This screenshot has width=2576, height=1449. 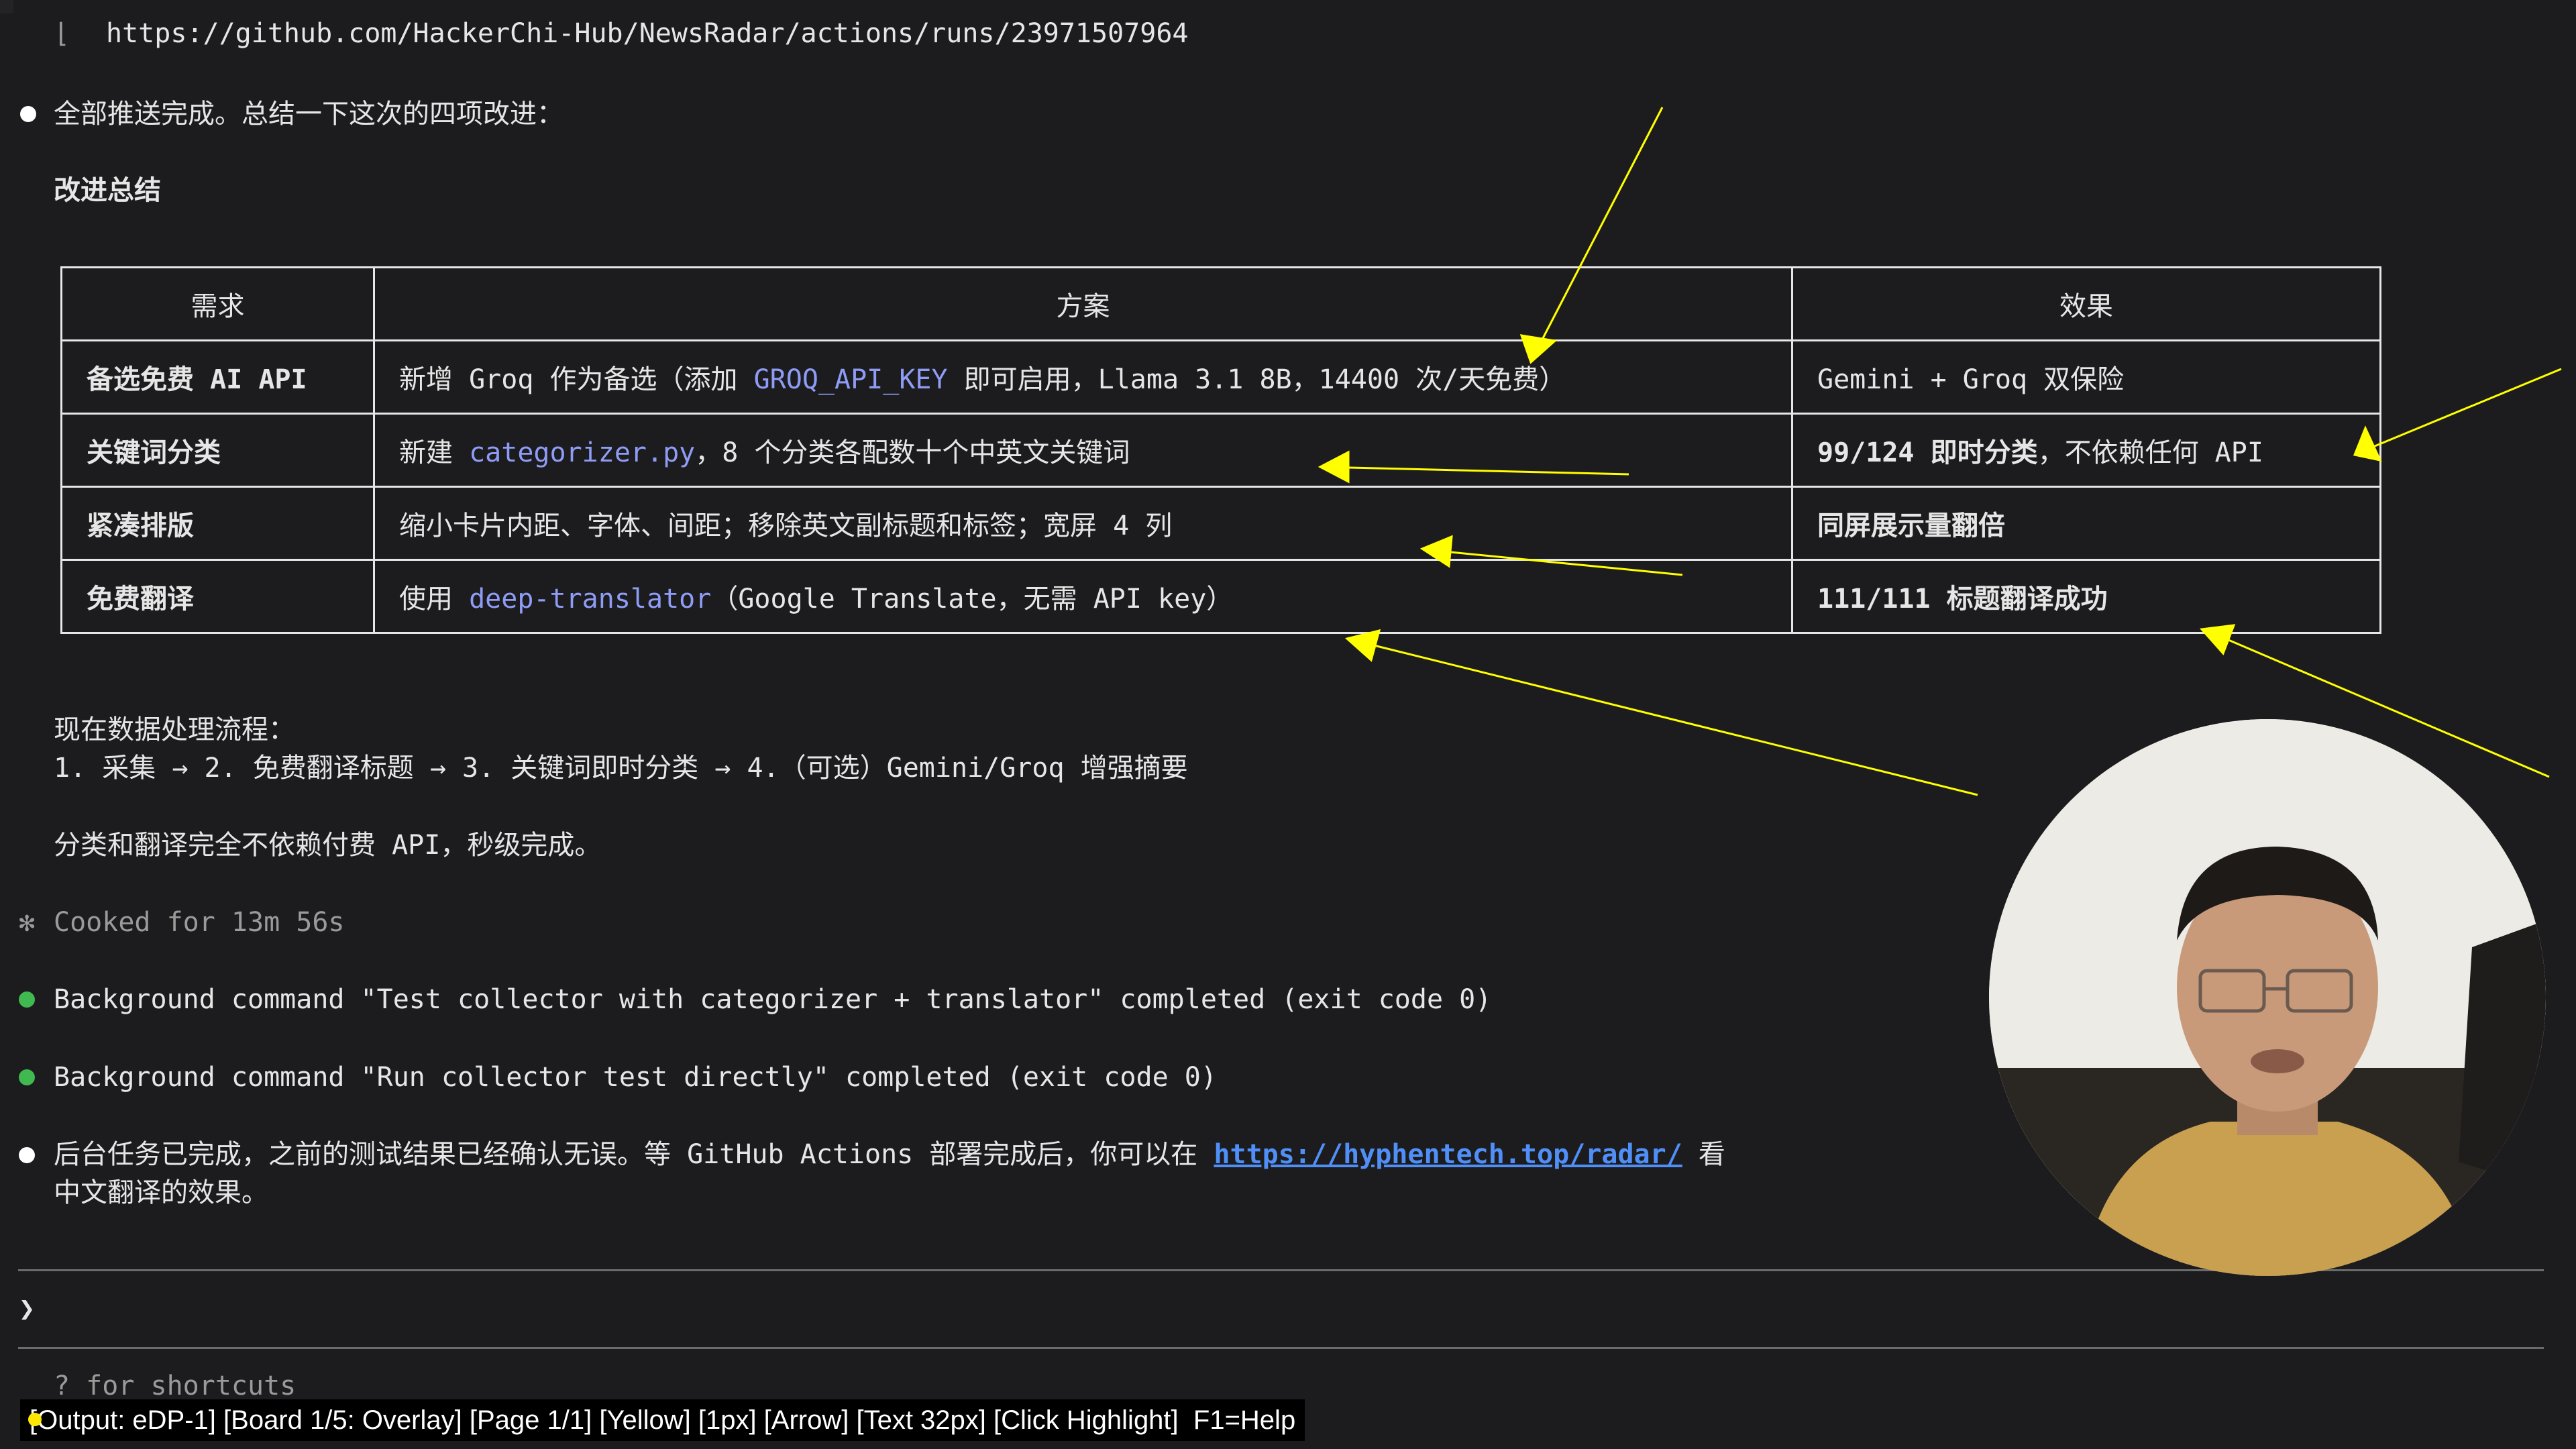 I want to click on cell-requirement: 关键词分类, so click(x=217, y=450).